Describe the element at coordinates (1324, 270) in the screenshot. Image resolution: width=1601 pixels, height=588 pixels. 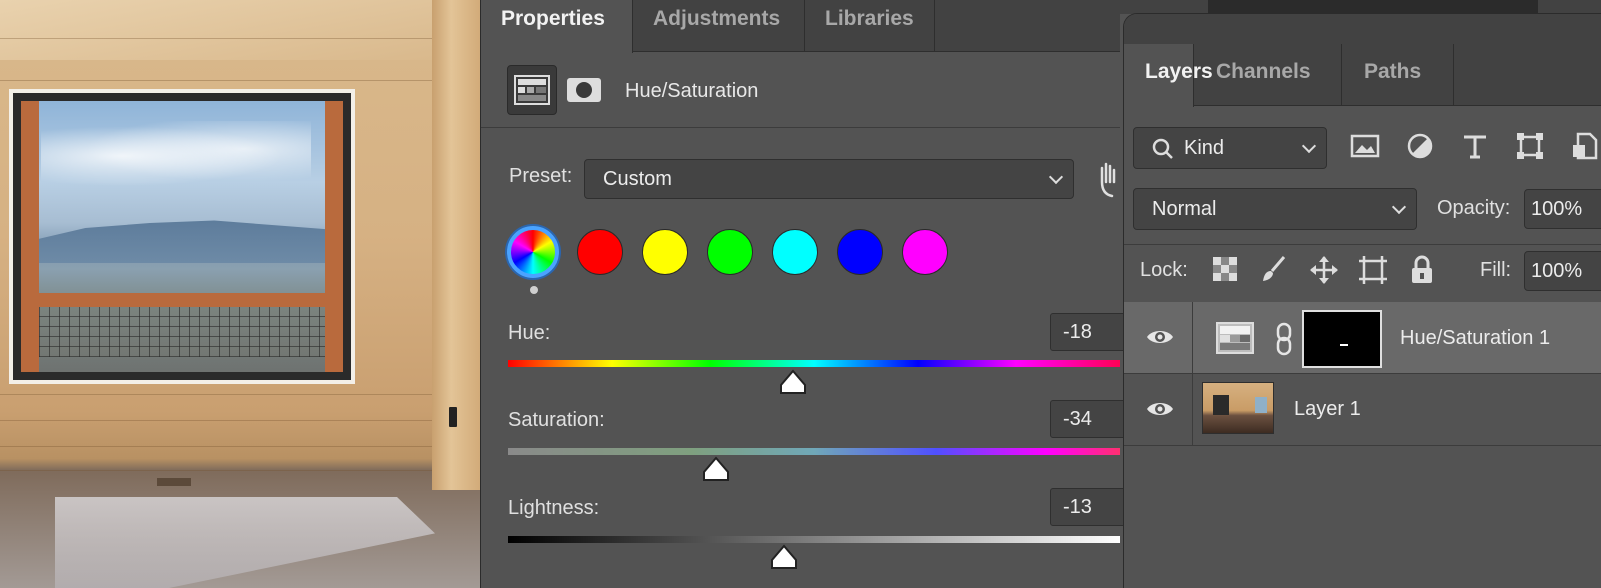
I see `lock-position-move-icon` at that location.